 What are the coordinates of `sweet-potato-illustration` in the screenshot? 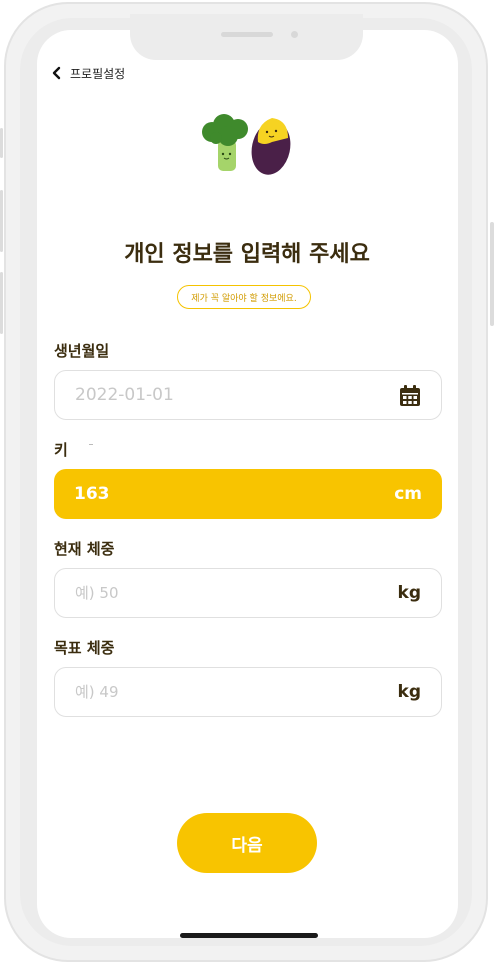 It's located at (271, 146).